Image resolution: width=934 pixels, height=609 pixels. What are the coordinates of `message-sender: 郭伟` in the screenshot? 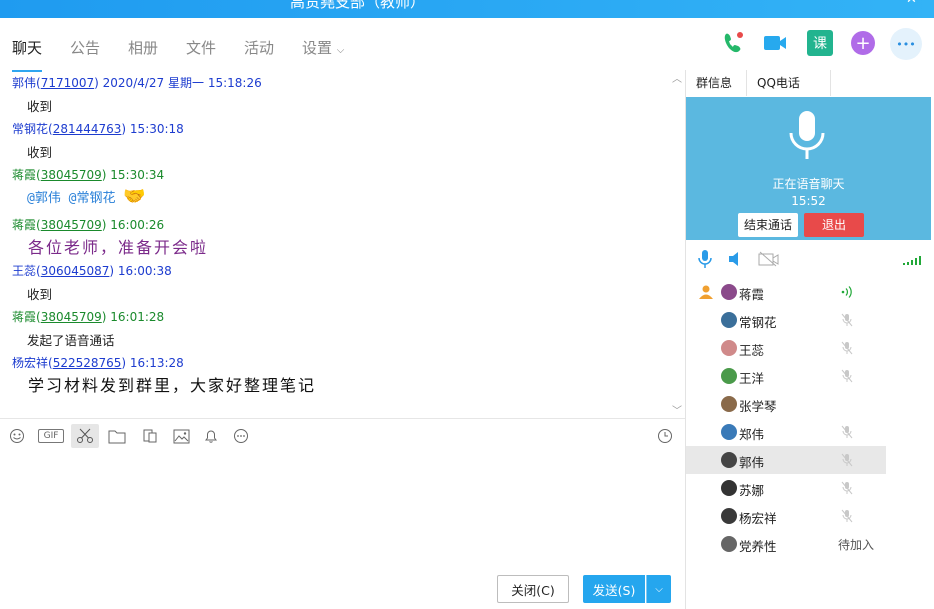 It's located at (24, 83).